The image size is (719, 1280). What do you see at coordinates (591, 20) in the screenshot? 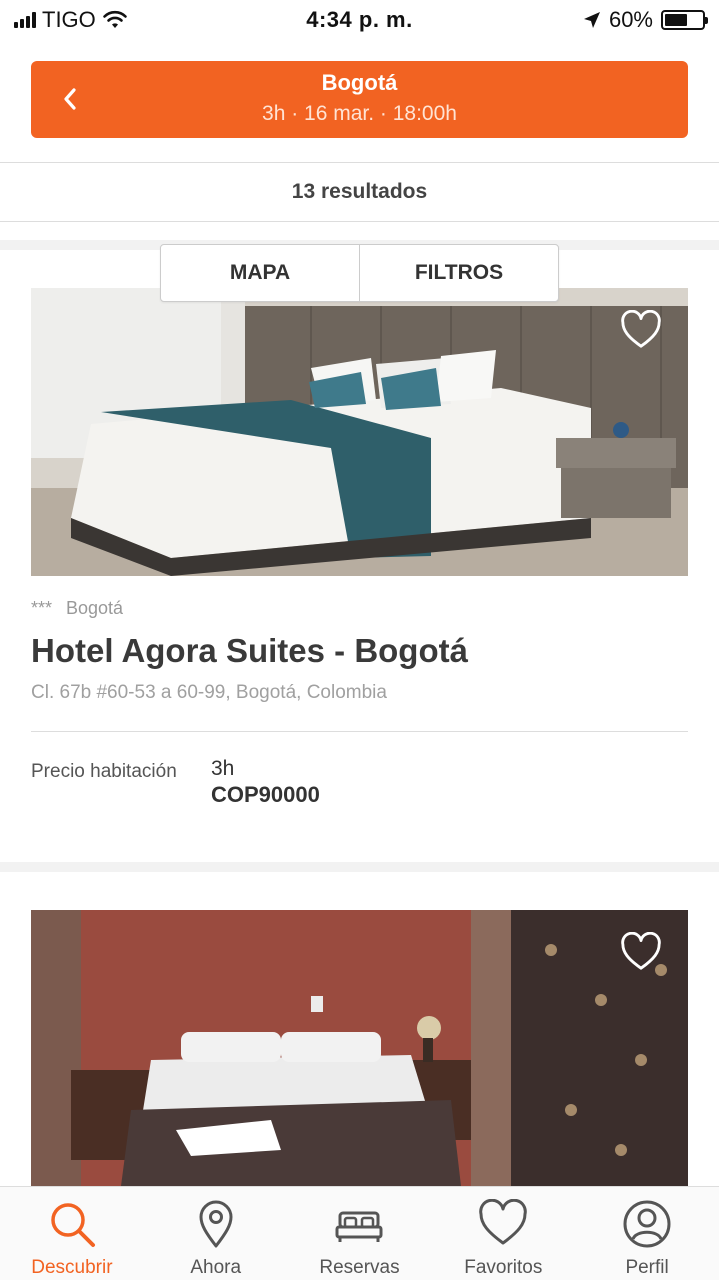
I see `location-arrow-icon` at bounding box center [591, 20].